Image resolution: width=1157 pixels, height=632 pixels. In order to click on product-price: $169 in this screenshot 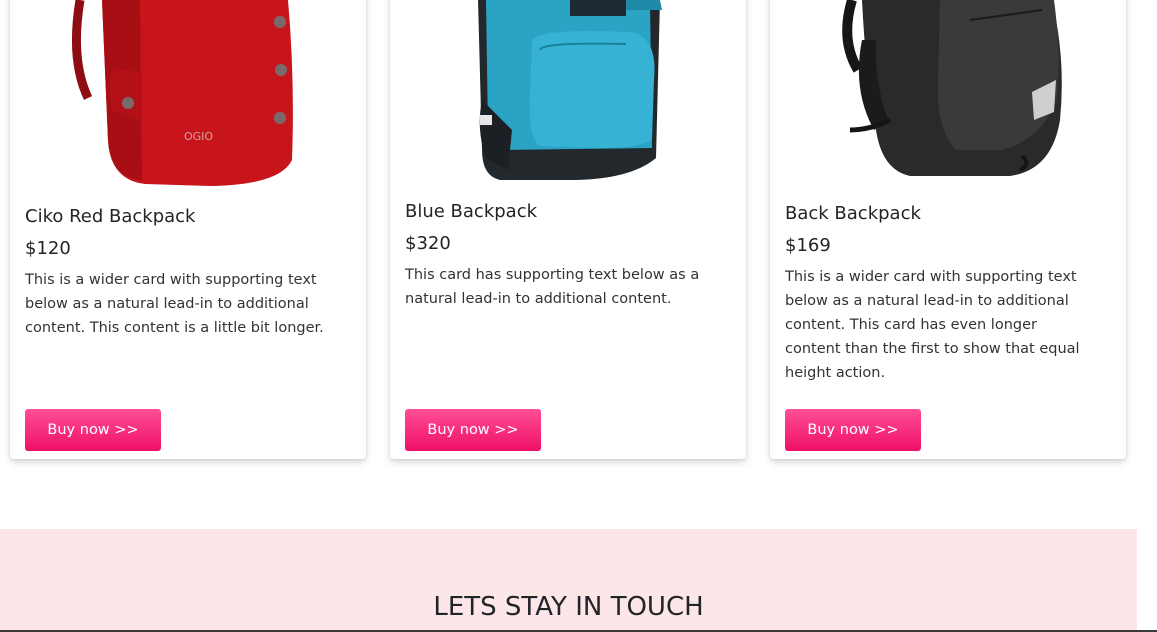, I will do `click(808, 245)`.